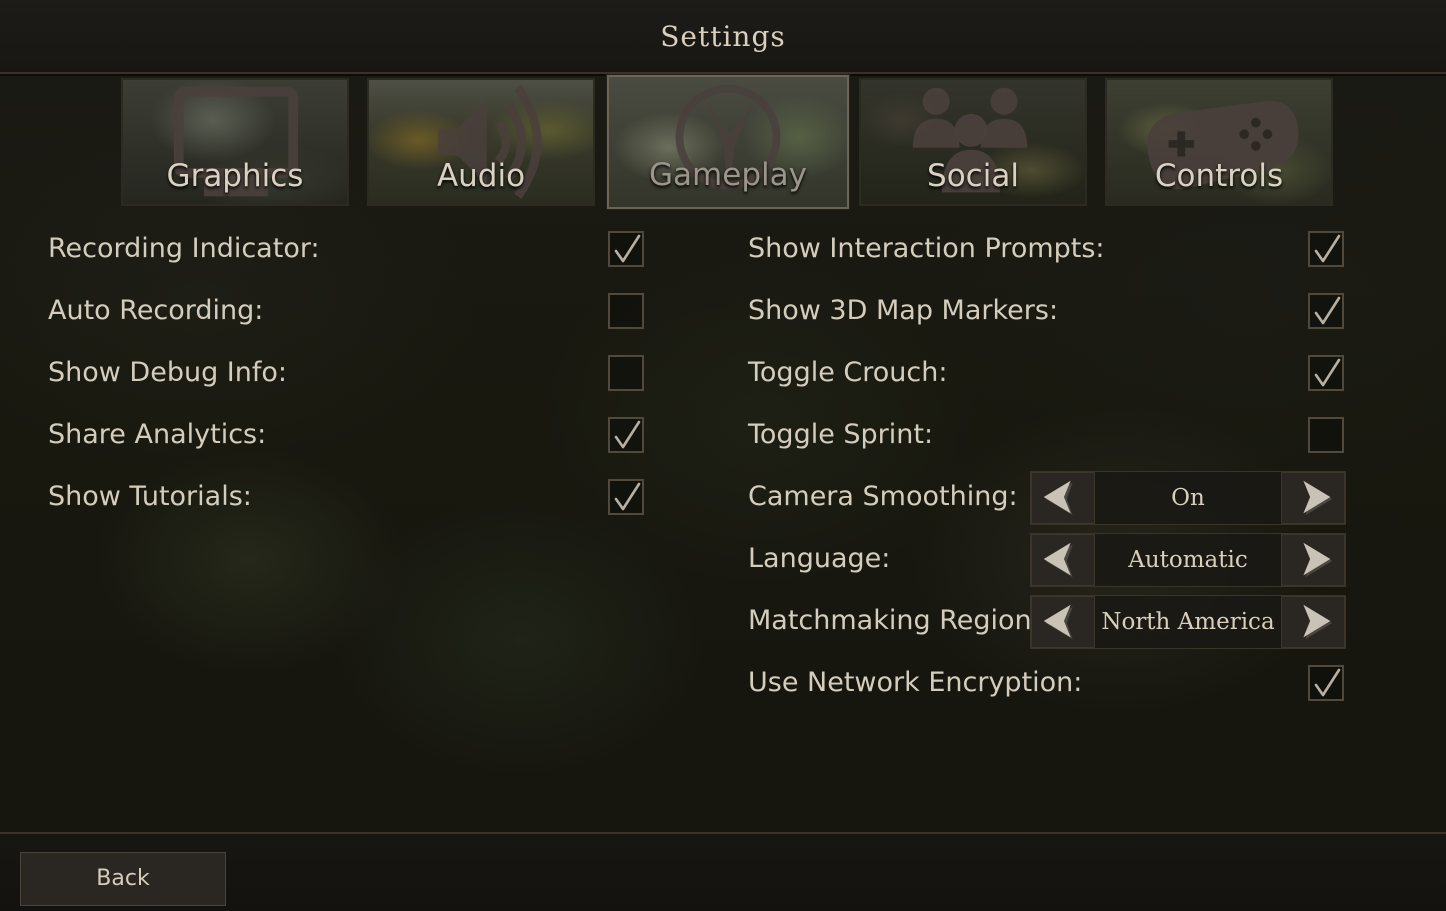  Describe the element at coordinates (848, 372) in the screenshot. I see `toggle-crouch-label: Toggle Crouch:` at that location.